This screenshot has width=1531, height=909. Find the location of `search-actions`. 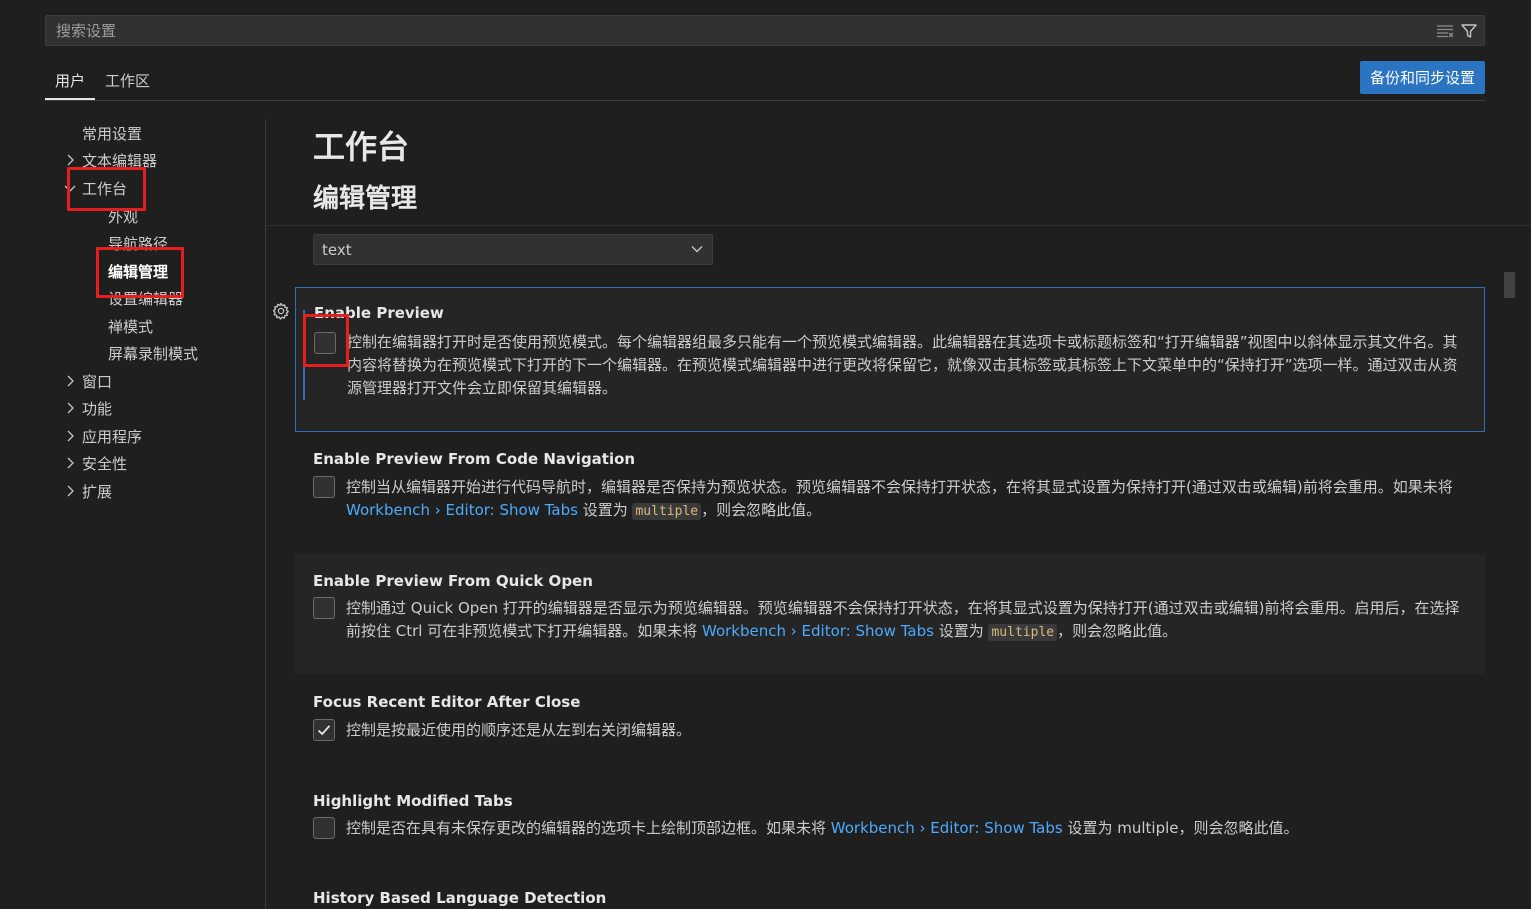

search-actions is located at coordinates (1457, 31).